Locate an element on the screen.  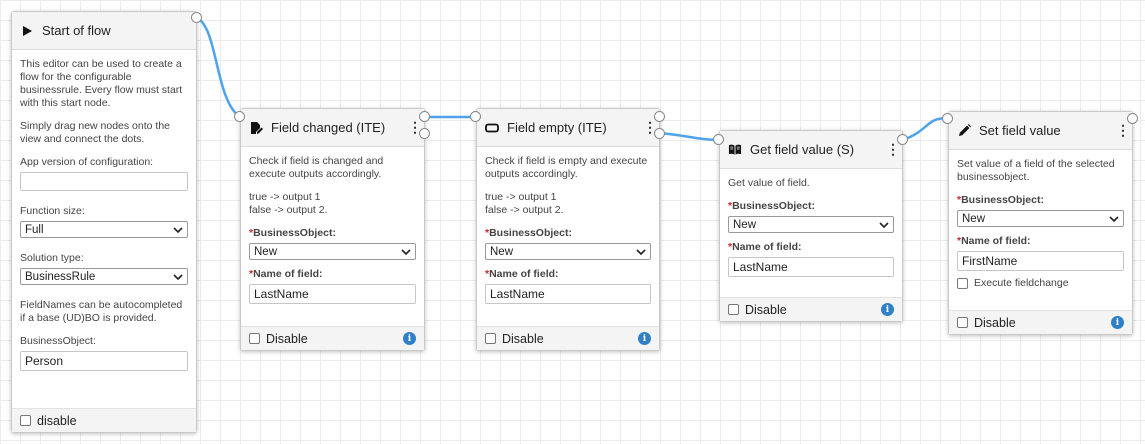
set-field-value-input-port is located at coordinates (947, 118).